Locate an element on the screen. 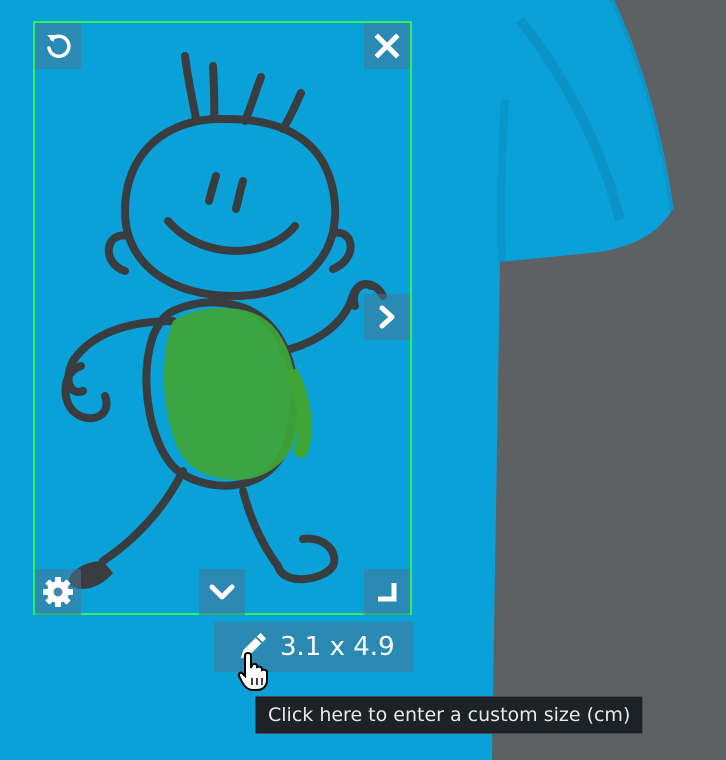 The image size is (726, 760). chevron-down-icon is located at coordinates (222, 592).